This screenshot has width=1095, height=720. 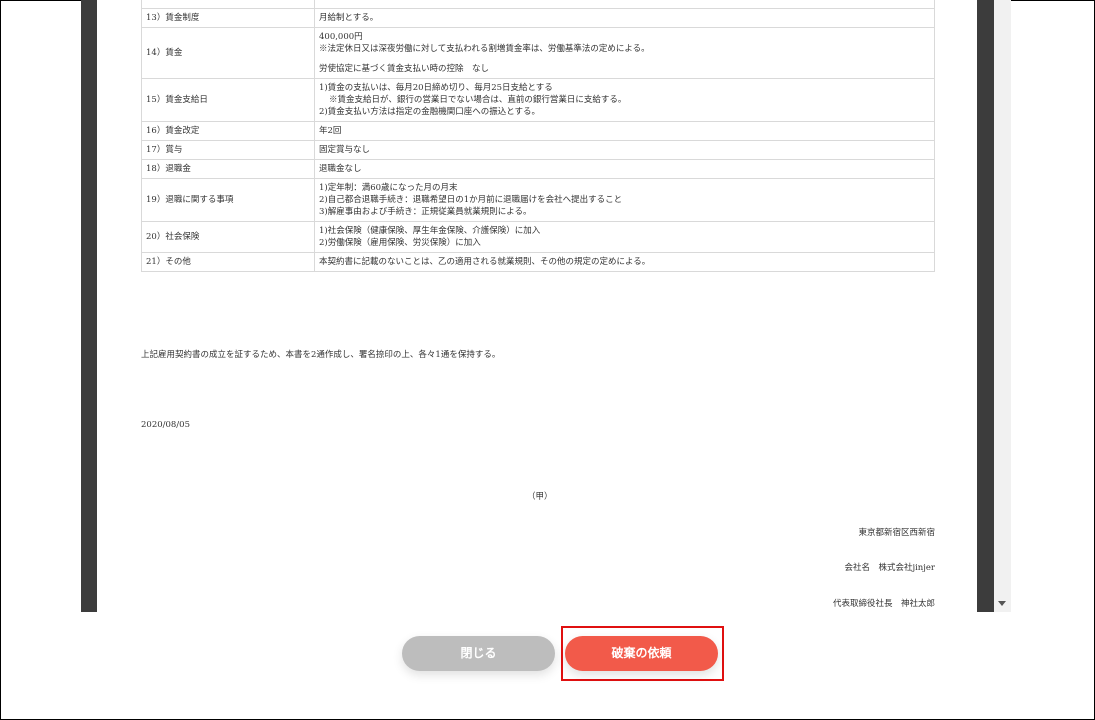 I want to click on row-value: 月給制とする。, so click(x=624, y=18).